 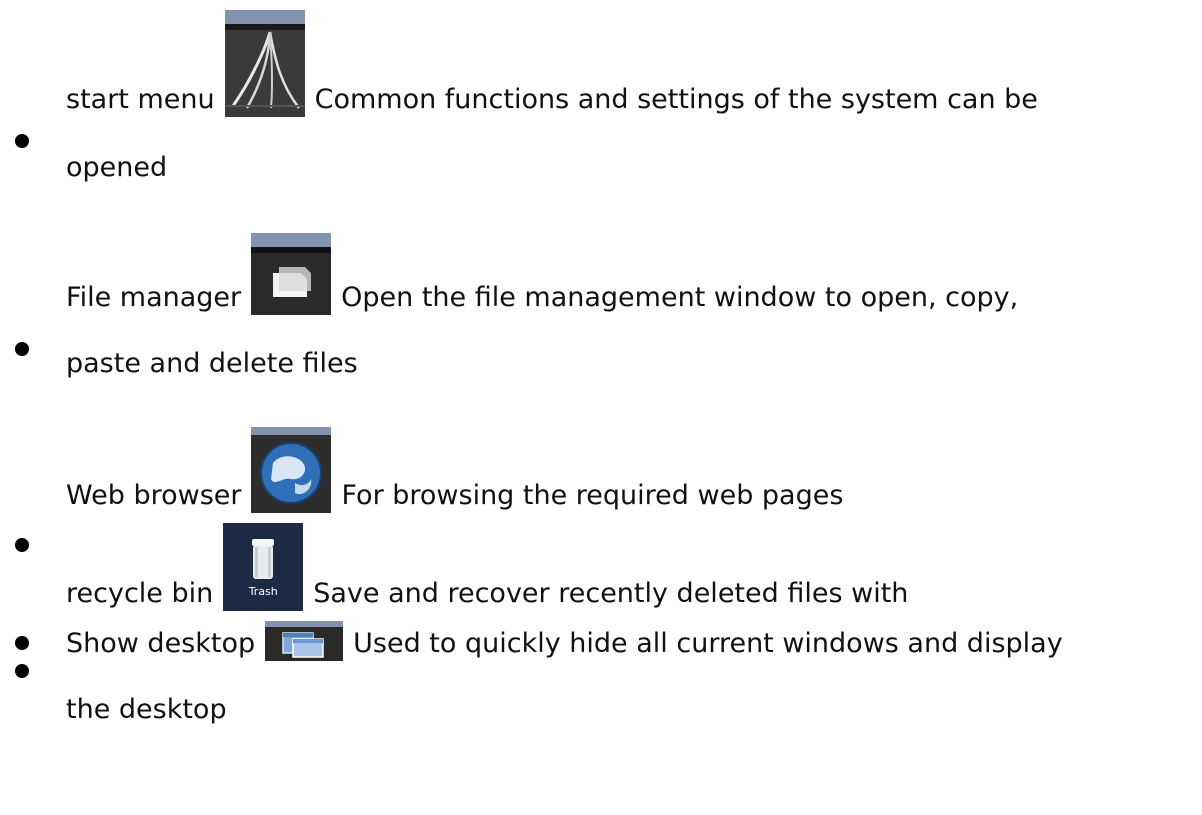 I want to click on trash-icon: Trash, so click(x=263, y=567).